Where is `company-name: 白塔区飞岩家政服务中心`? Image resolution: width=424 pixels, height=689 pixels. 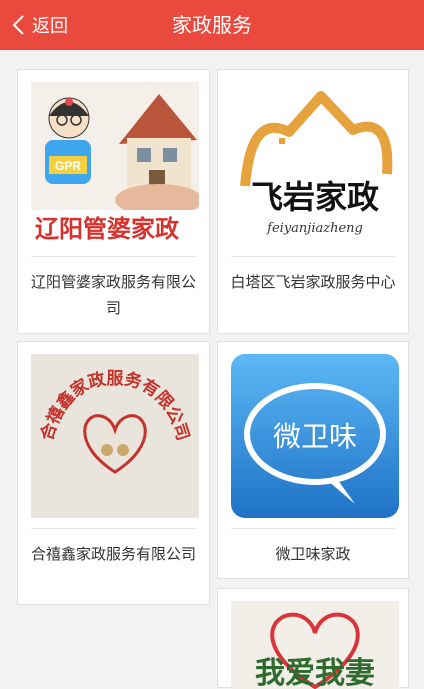
company-name: 白塔区飞岩家政服务中心 is located at coordinates (313, 282).